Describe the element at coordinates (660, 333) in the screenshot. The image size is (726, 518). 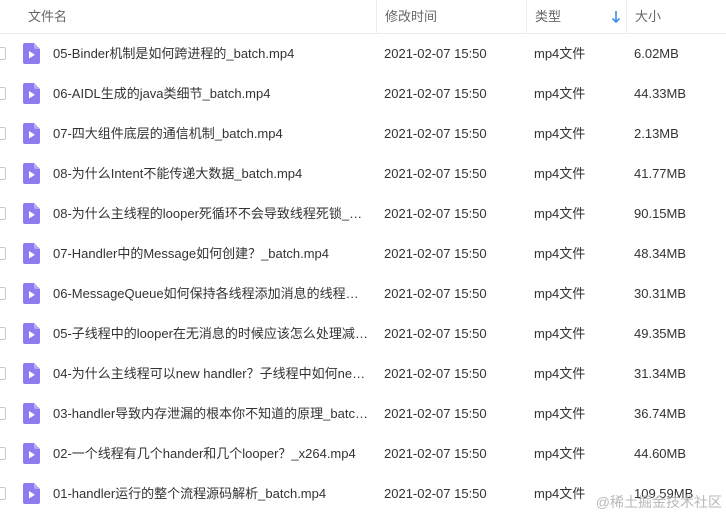
I see `file-size: 49.35MB` at that location.